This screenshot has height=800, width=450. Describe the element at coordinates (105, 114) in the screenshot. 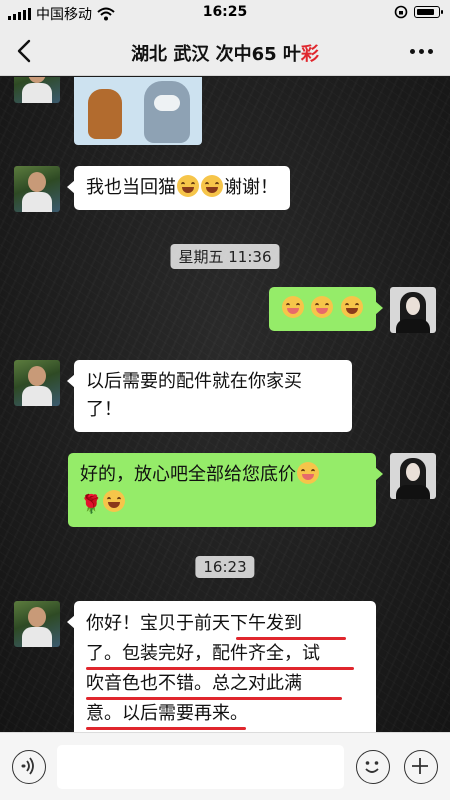

I see `cartoon-mouse-image` at that location.